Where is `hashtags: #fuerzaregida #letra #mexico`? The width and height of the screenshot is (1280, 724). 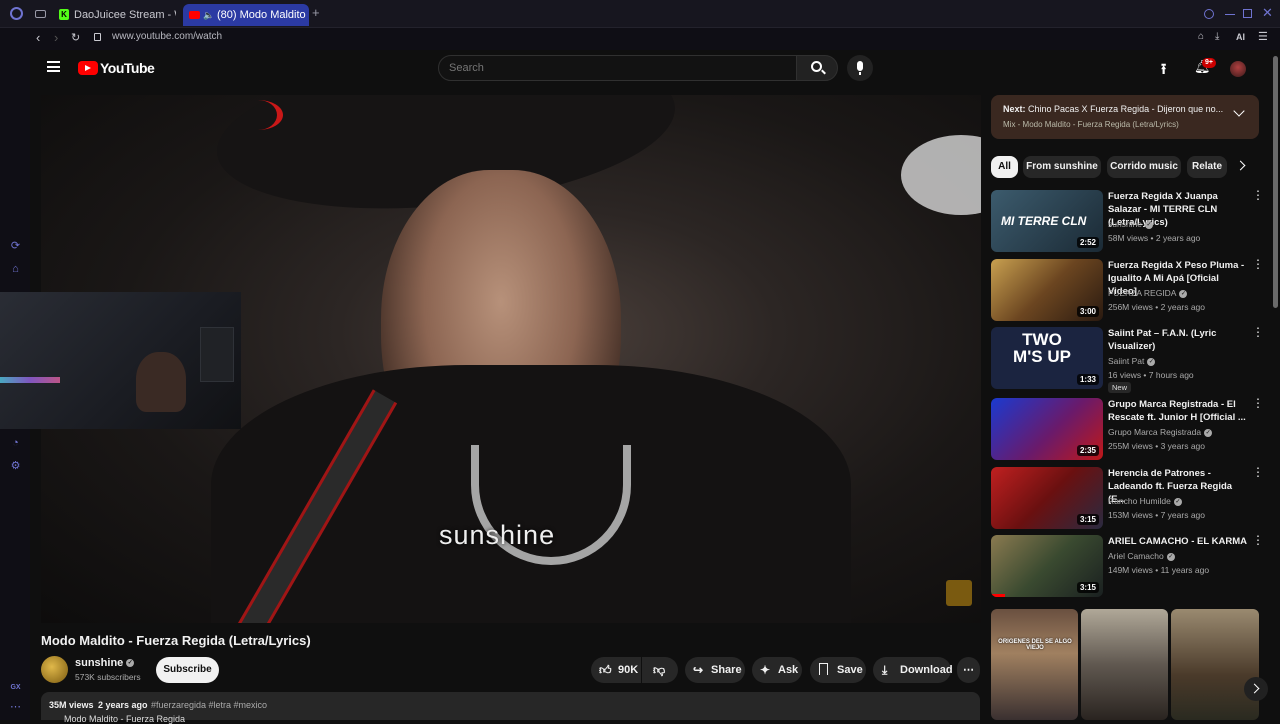 hashtags: #fuerzaregida #letra #mexico is located at coordinates (209, 705).